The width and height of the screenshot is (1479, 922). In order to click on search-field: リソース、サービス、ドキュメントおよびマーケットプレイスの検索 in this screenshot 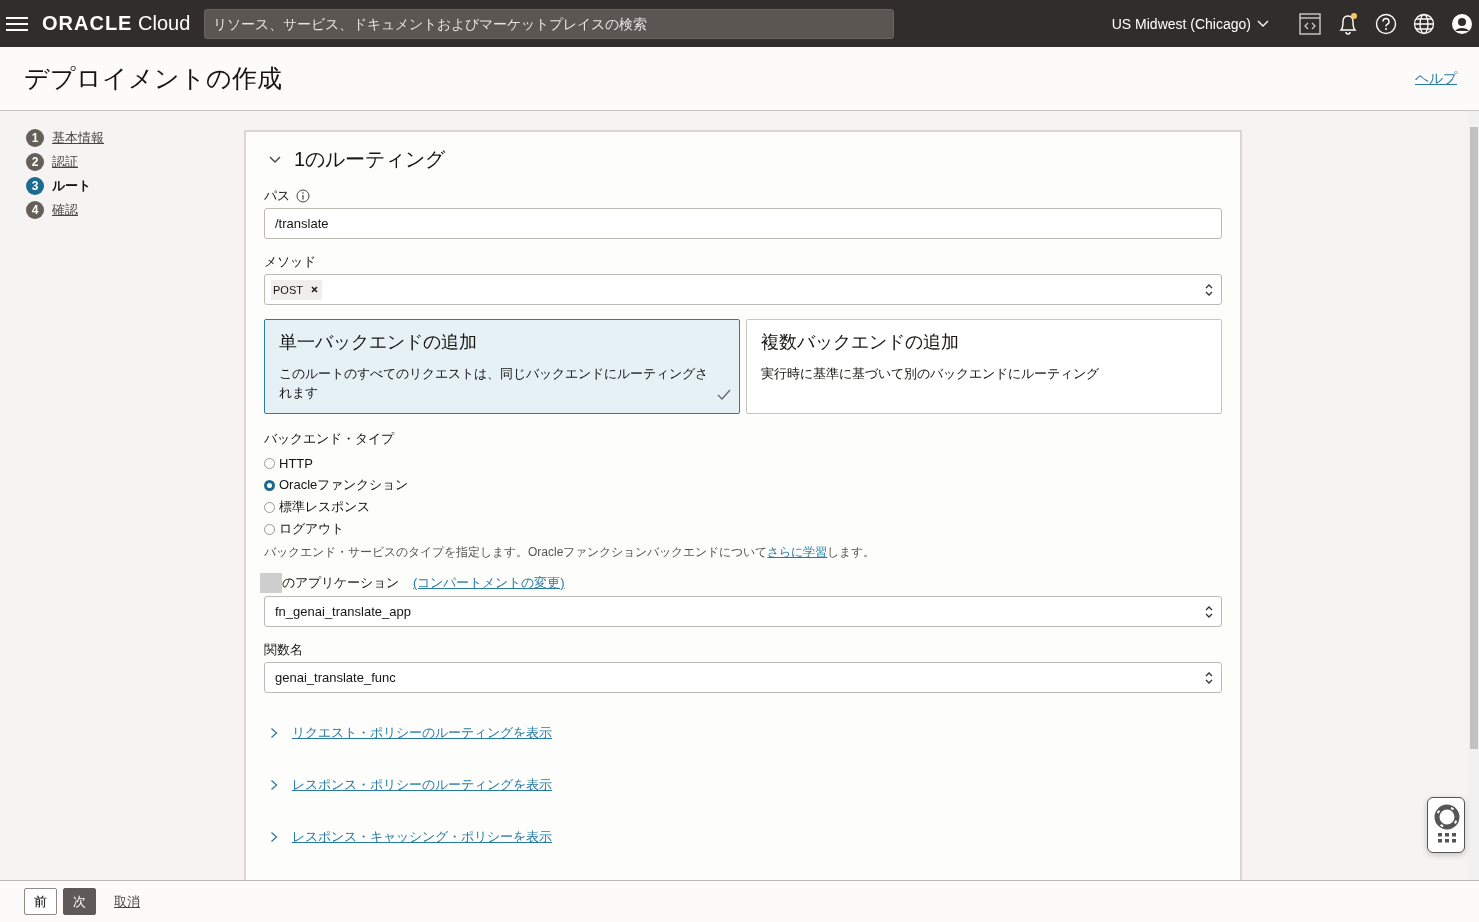, I will do `click(549, 23)`.